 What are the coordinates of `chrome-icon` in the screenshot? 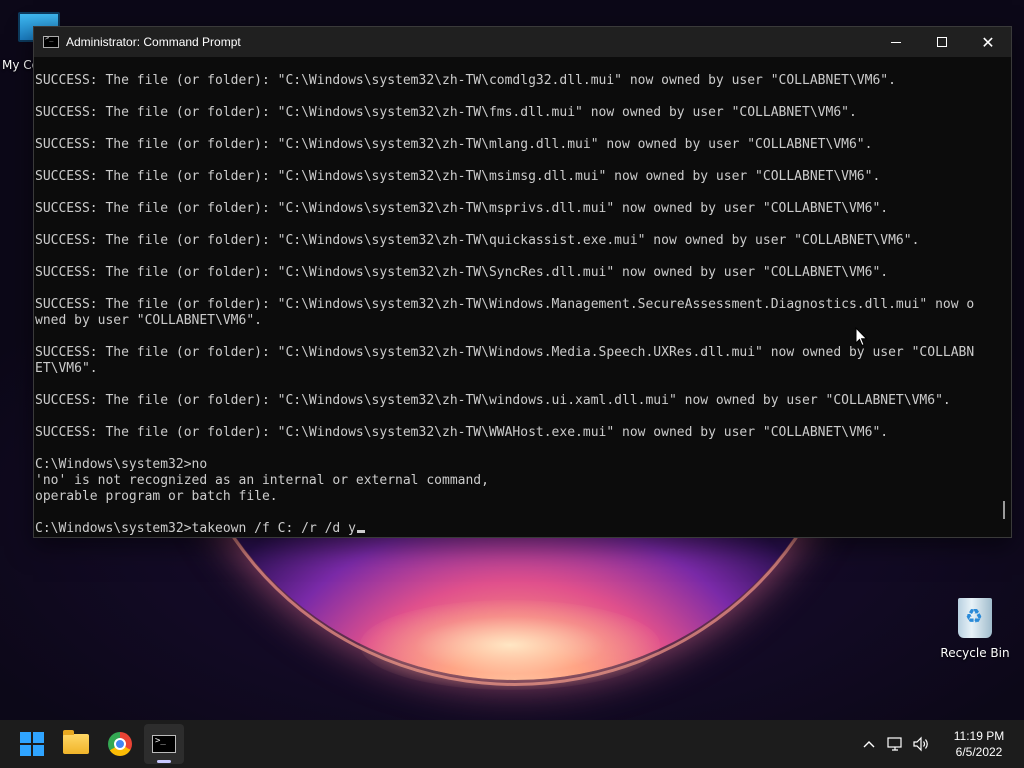 It's located at (120, 744).